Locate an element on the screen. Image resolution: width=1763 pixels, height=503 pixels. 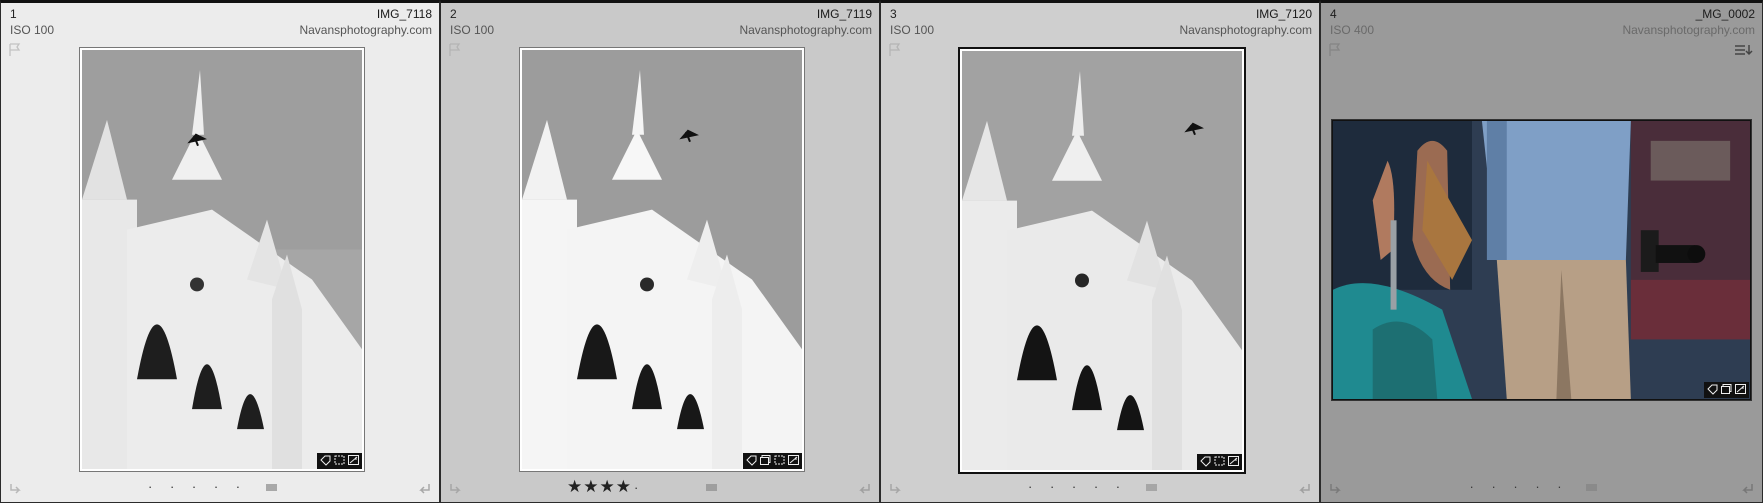
filename-label: _MG_0002 is located at coordinates (1725, 14).